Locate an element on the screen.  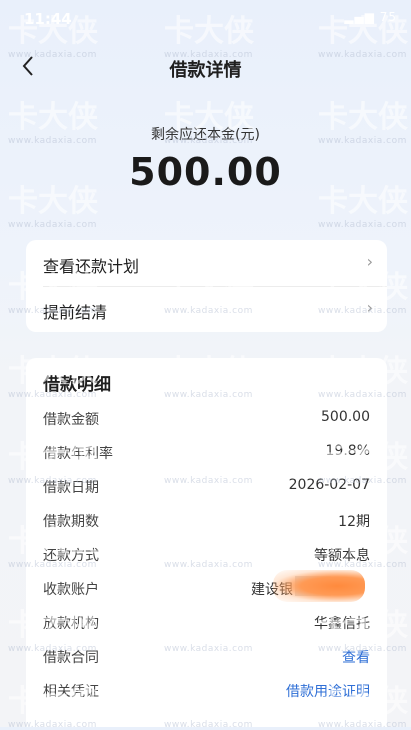
detail-row-voucher: 相关凭证 借款用途证明 is located at coordinates (206, 691).